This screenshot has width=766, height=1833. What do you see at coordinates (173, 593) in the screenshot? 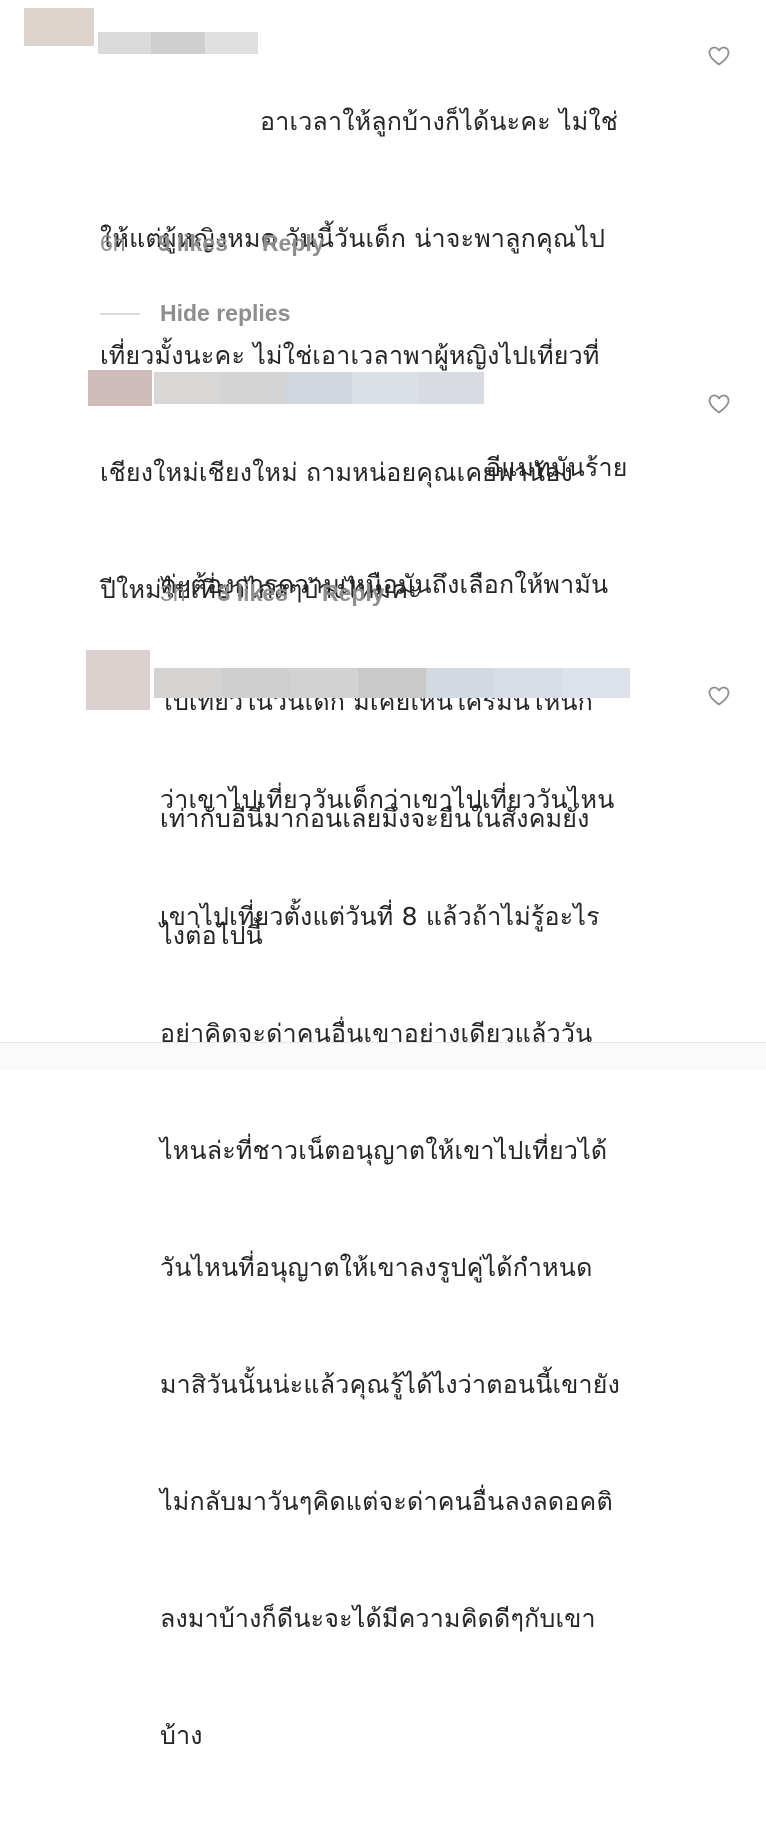
I see `timestamp: 3h` at bounding box center [173, 593].